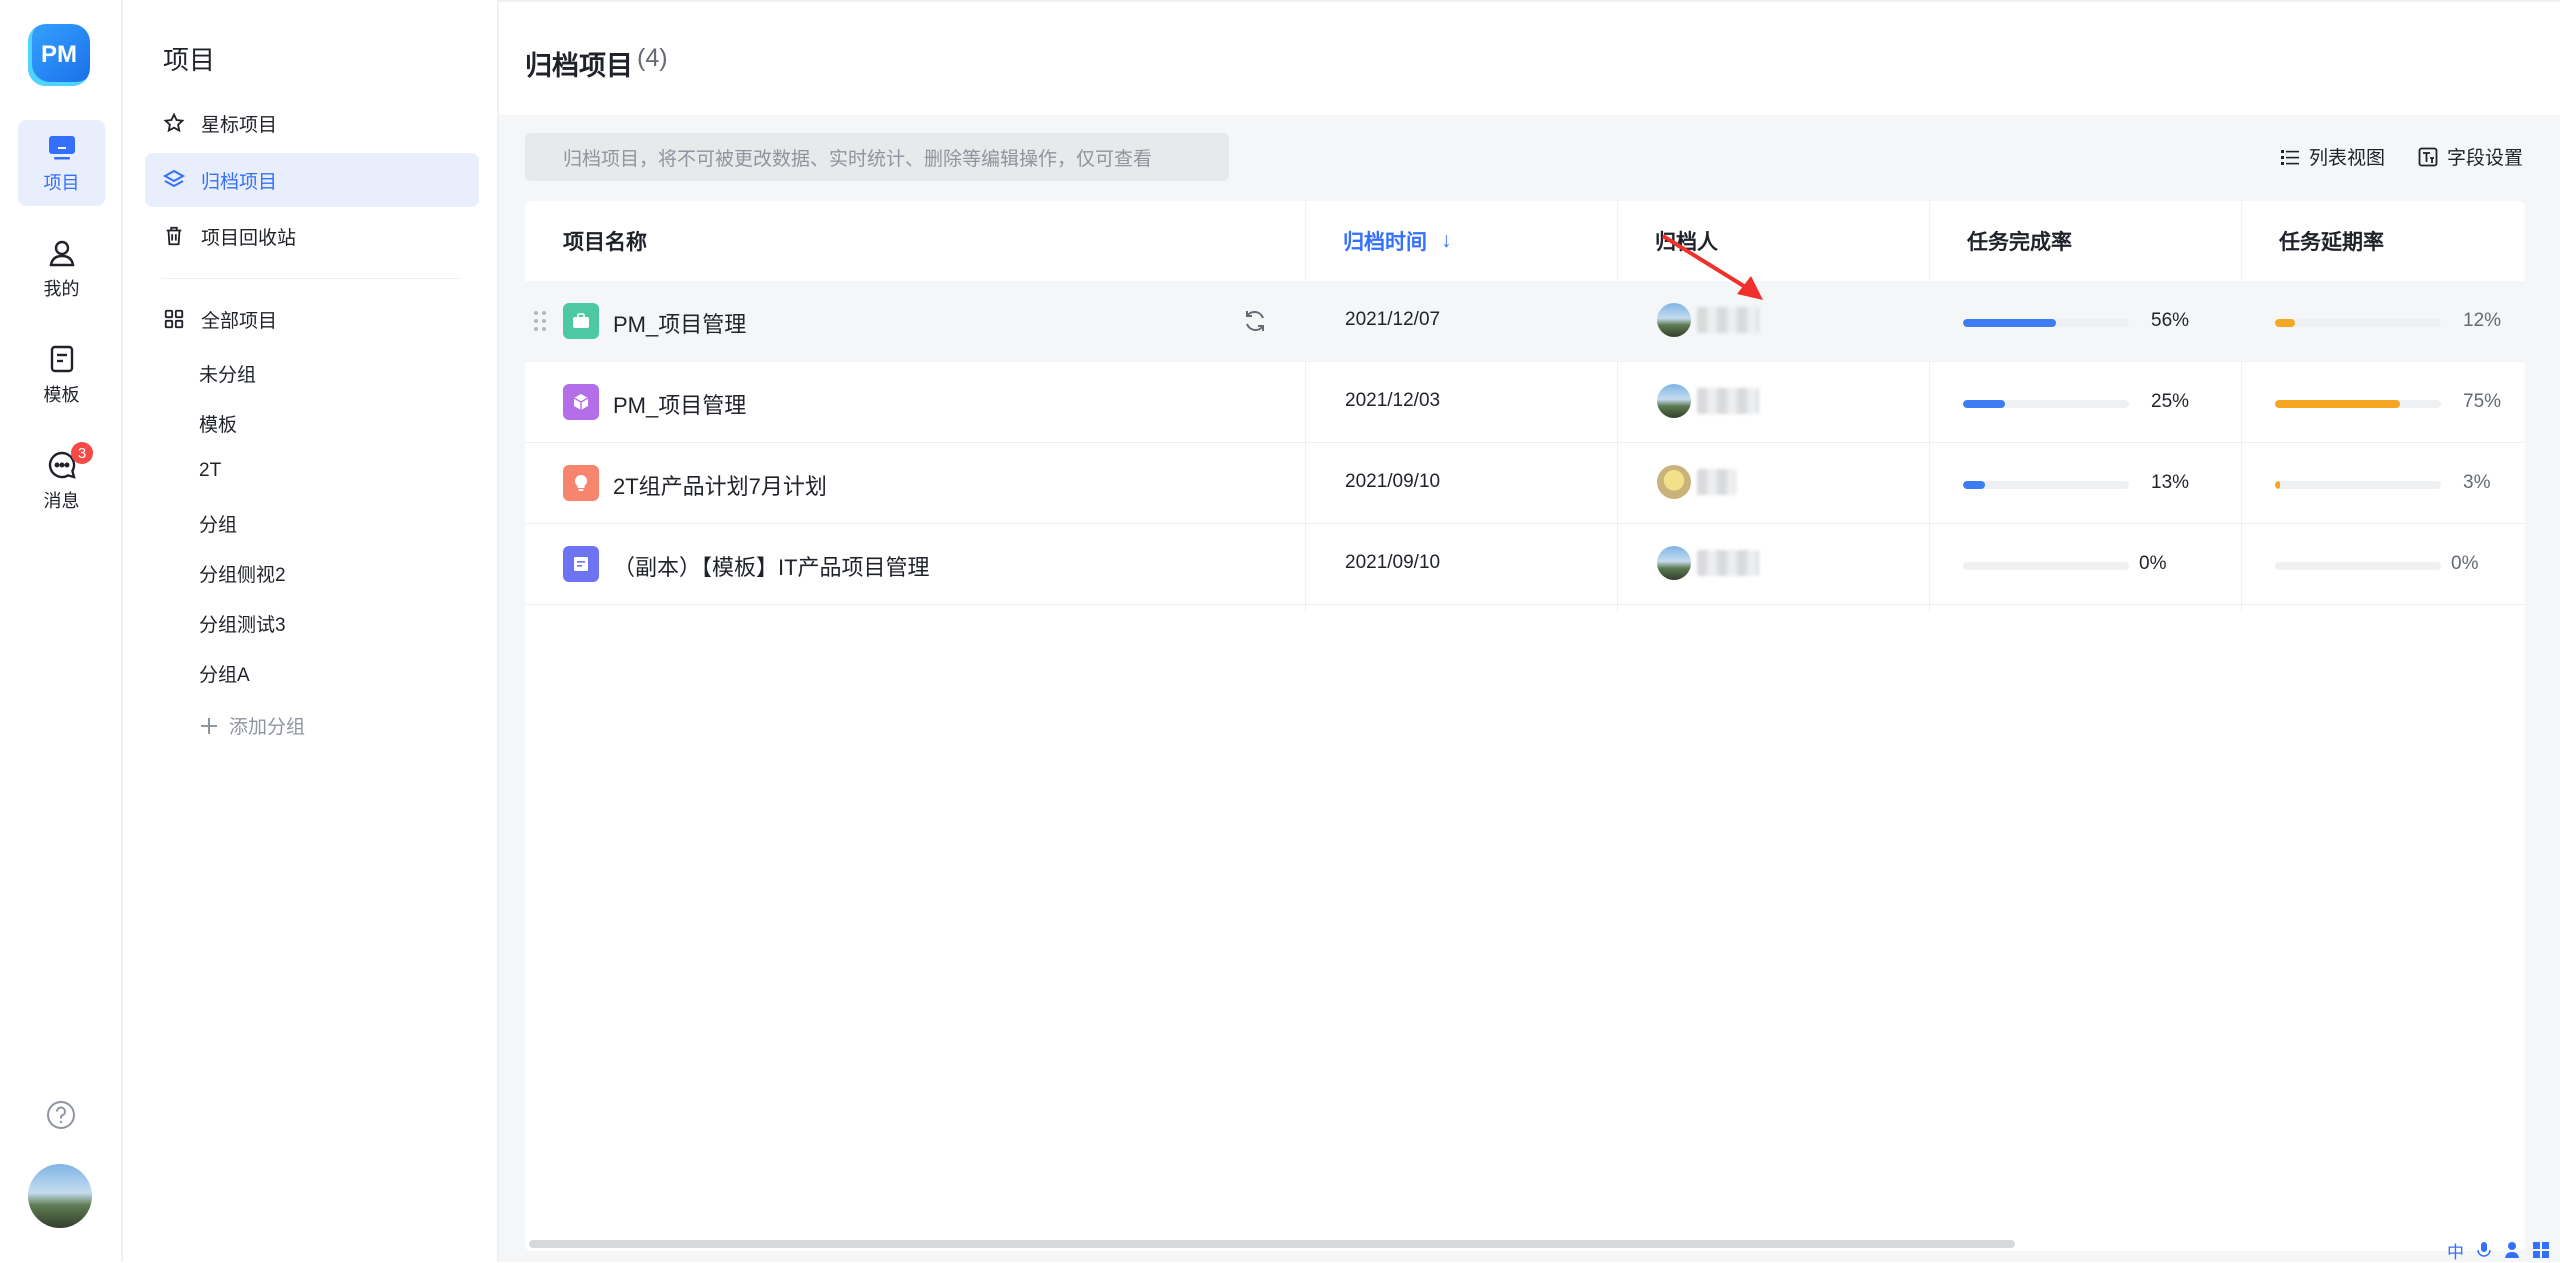  Describe the element at coordinates (1393, 319) in the screenshot. I see `archive-date: 2021/12/07` at that location.